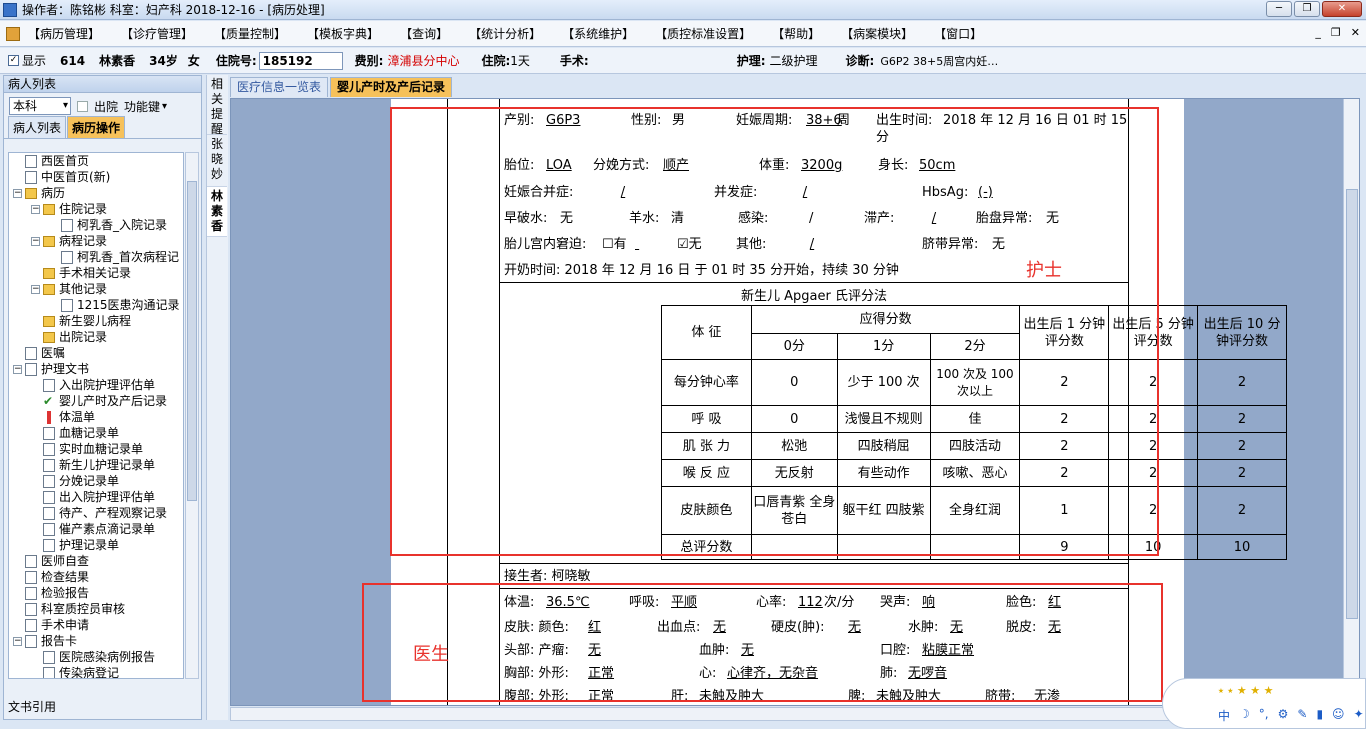  Describe the element at coordinates (1338, 715) in the screenshot. I see `ime-emoji-icon: ☺` at that location.